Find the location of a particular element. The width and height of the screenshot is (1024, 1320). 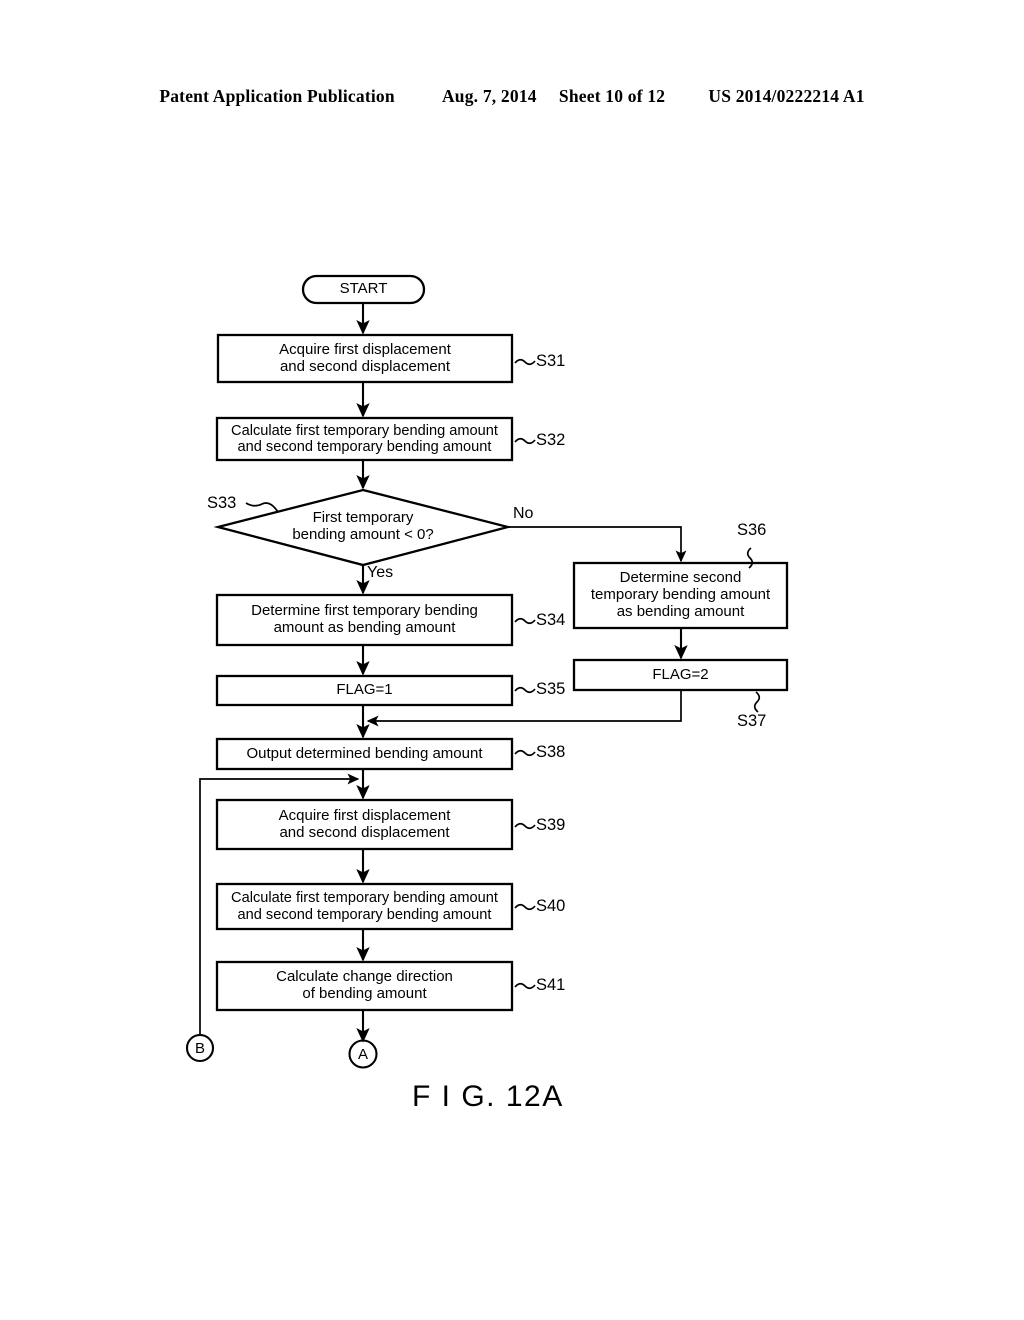

branch-label-yes: Yes is located at coordinates (380, 572).